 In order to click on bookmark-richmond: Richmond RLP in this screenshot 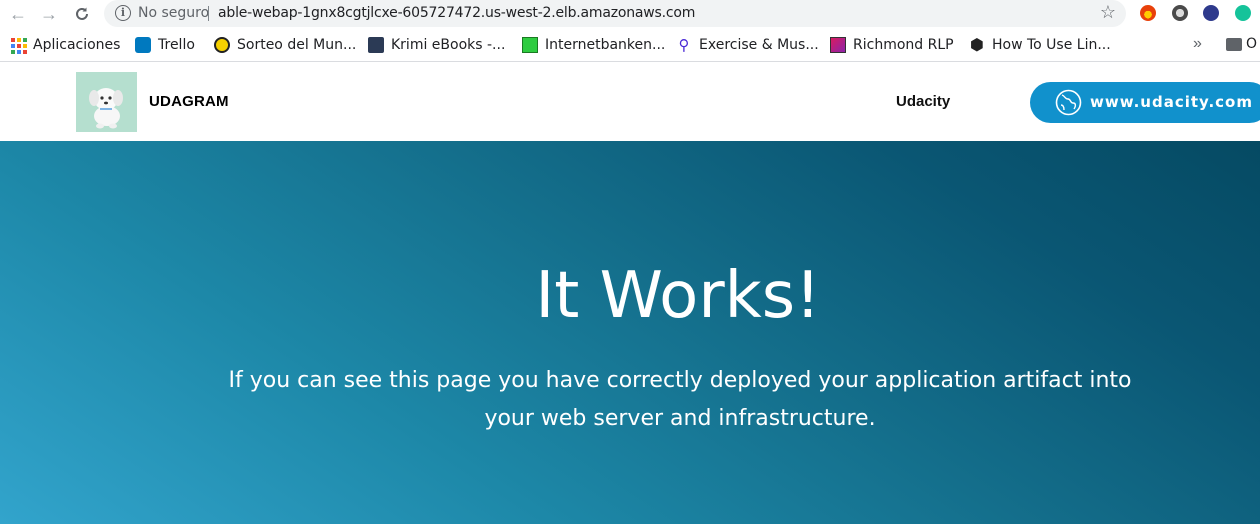, I will do `click(892, 45)`.